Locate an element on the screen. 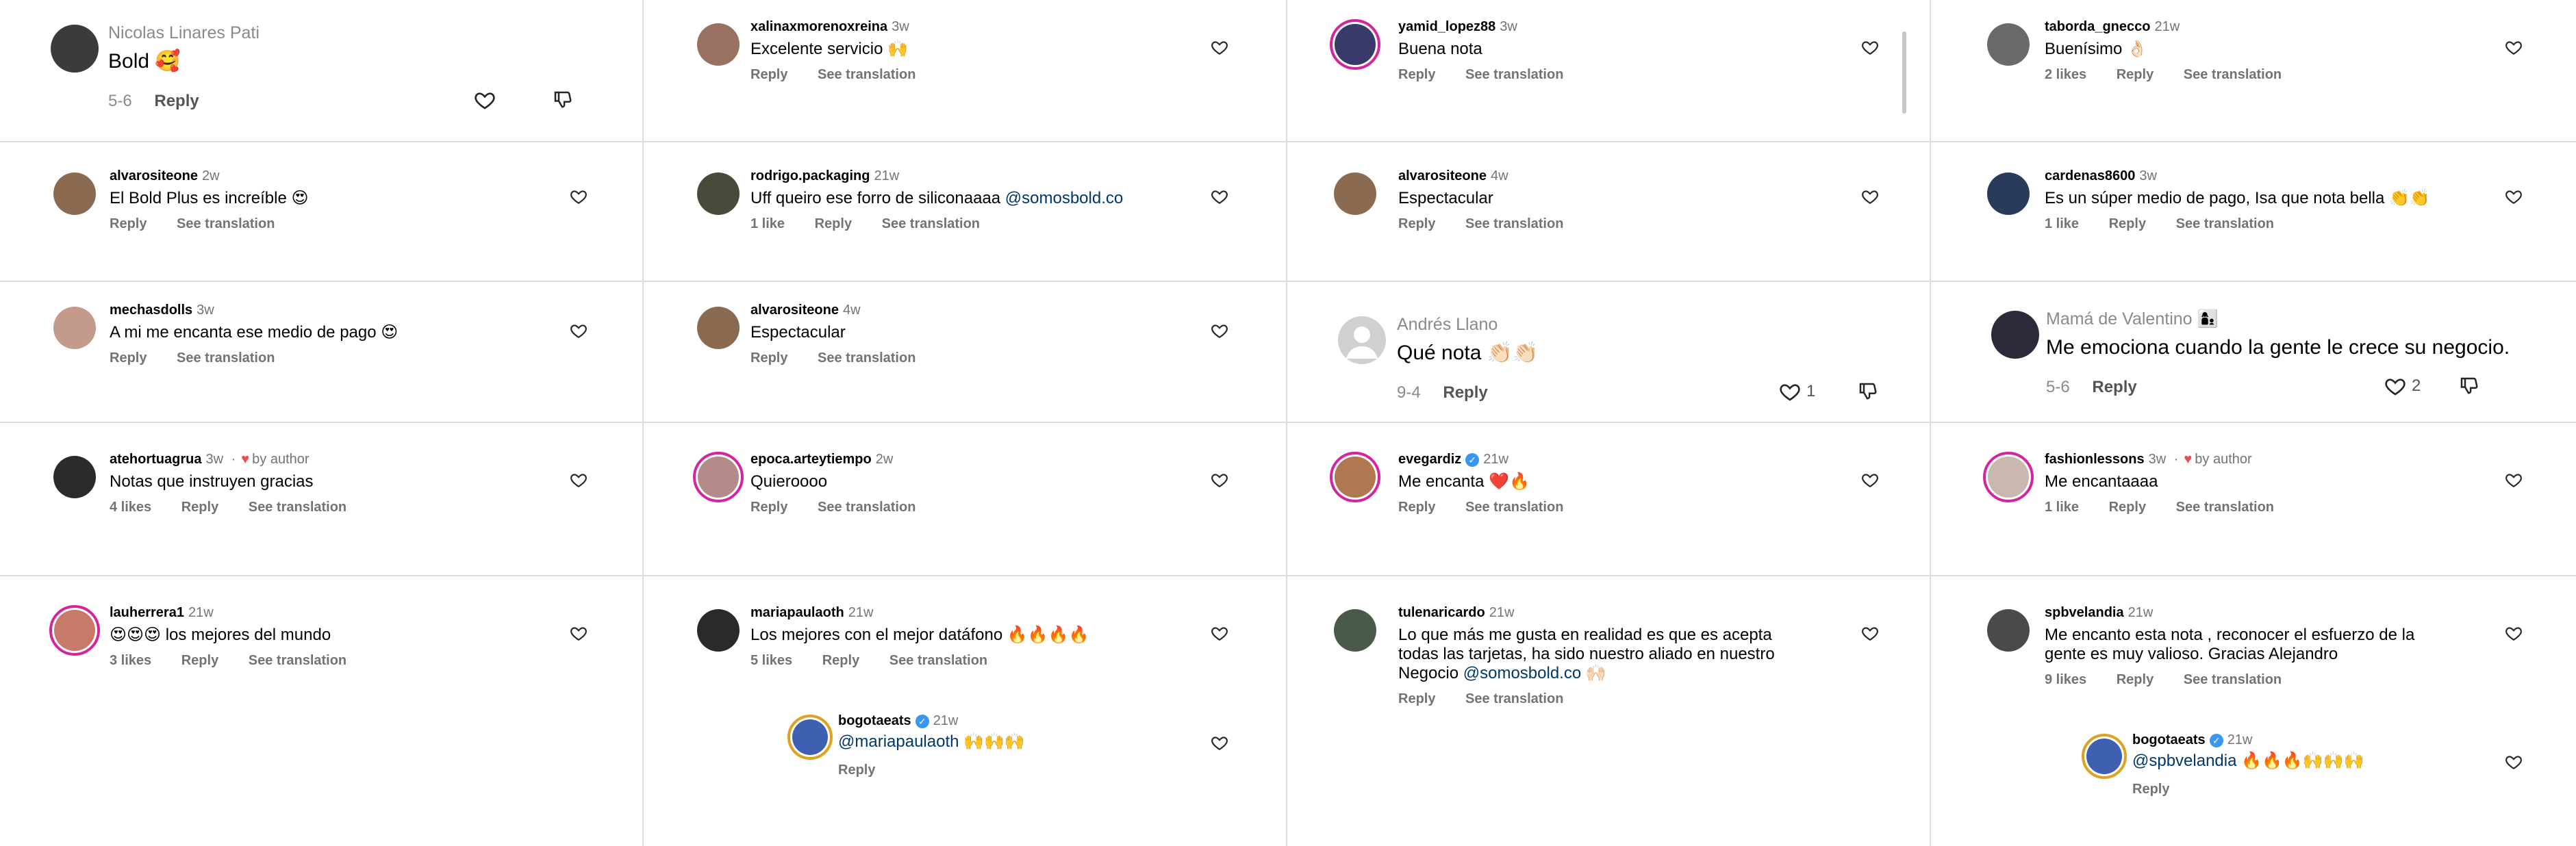 The width and height of the screenshot is (2576, 846). username-link: cardenas8600 is located at coordinates (2090, 175).